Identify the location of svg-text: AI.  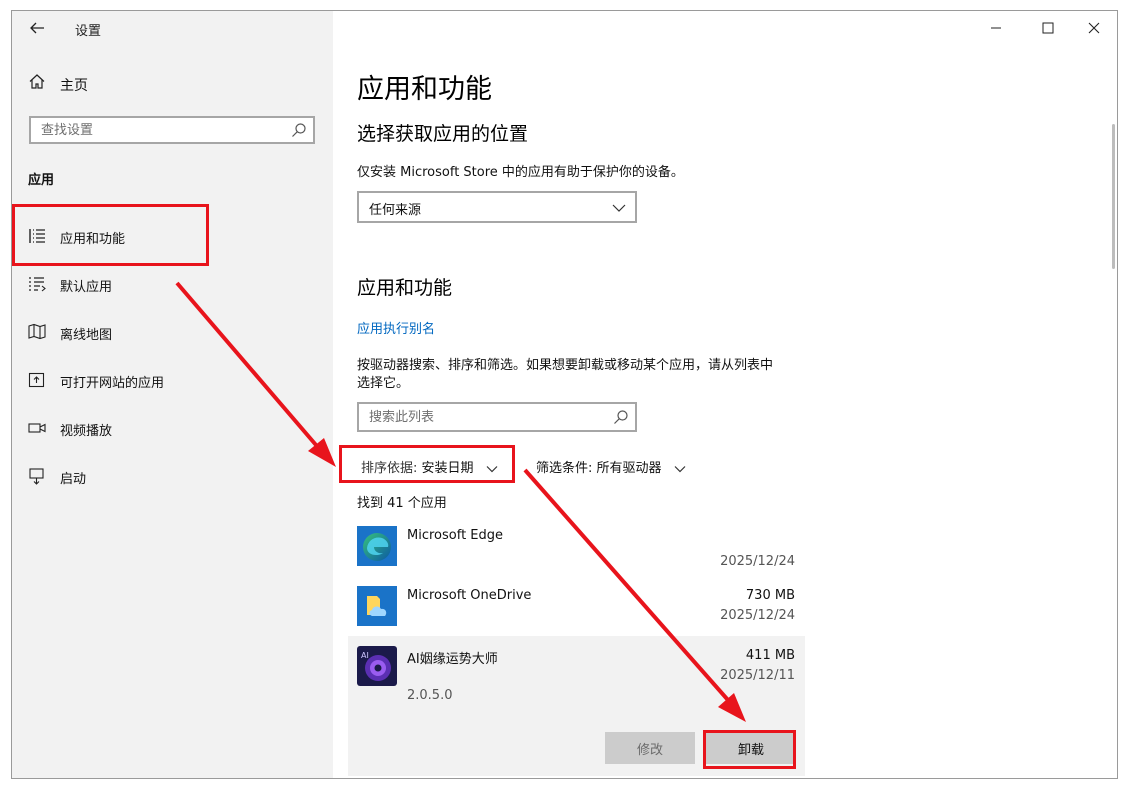
(365, 655).